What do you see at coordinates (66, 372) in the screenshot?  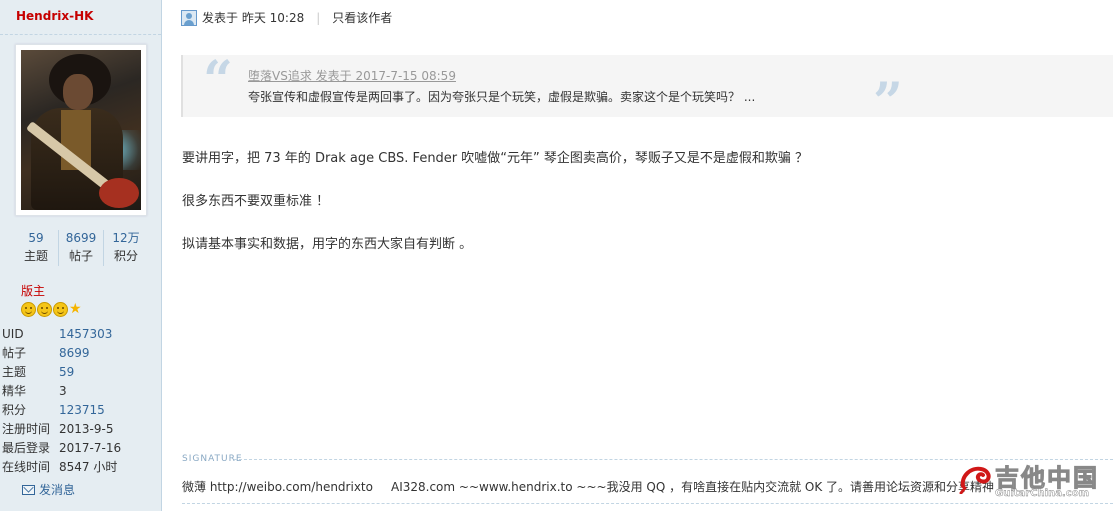 I see `profile-value: 59` at bounding box center [66, 372].